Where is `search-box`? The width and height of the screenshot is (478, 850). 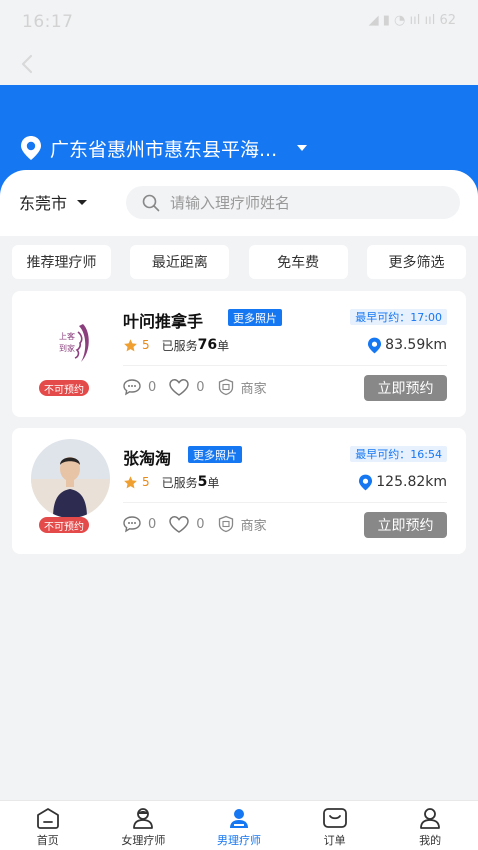 search-box is located at coordinates (293, 202).